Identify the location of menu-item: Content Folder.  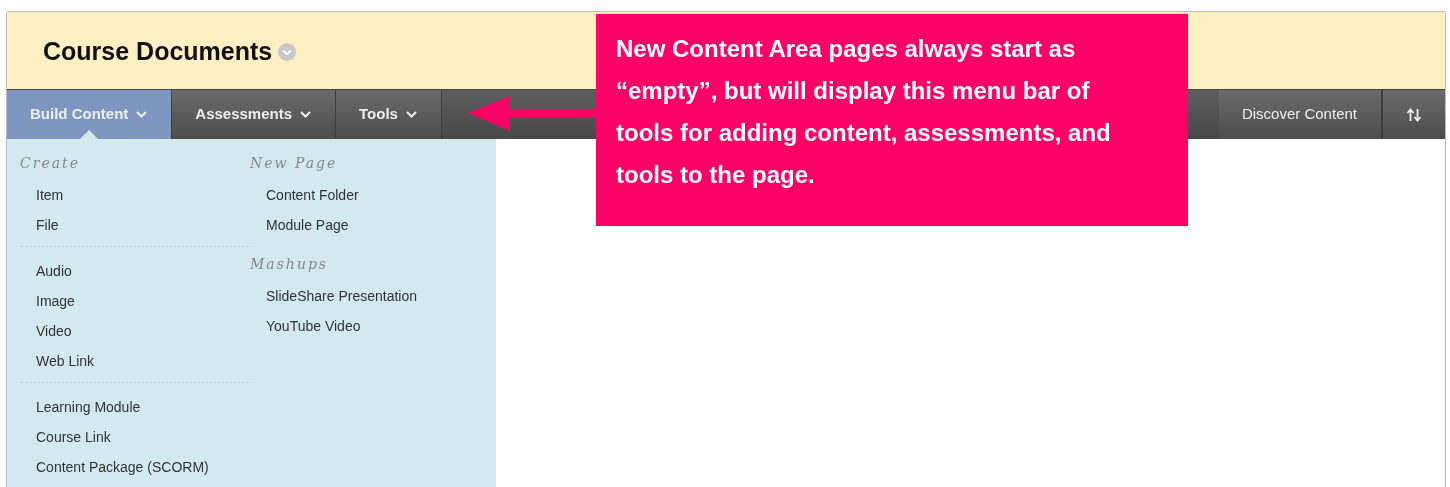
(365, 195).